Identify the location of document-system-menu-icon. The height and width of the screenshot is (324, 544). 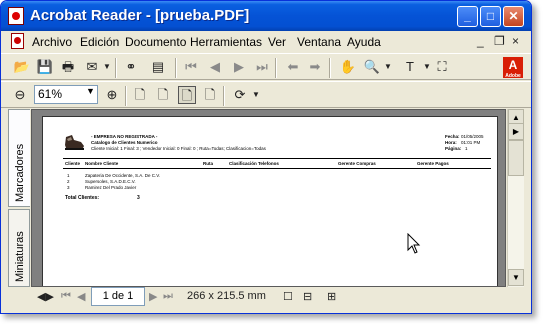
(17, 41).